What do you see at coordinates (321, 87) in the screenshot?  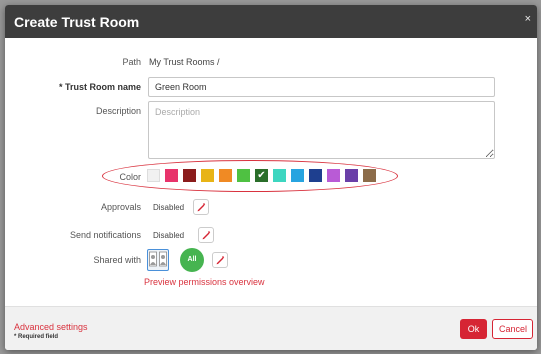 I see `trust-room-name-input` at bounding box center [321, 87].